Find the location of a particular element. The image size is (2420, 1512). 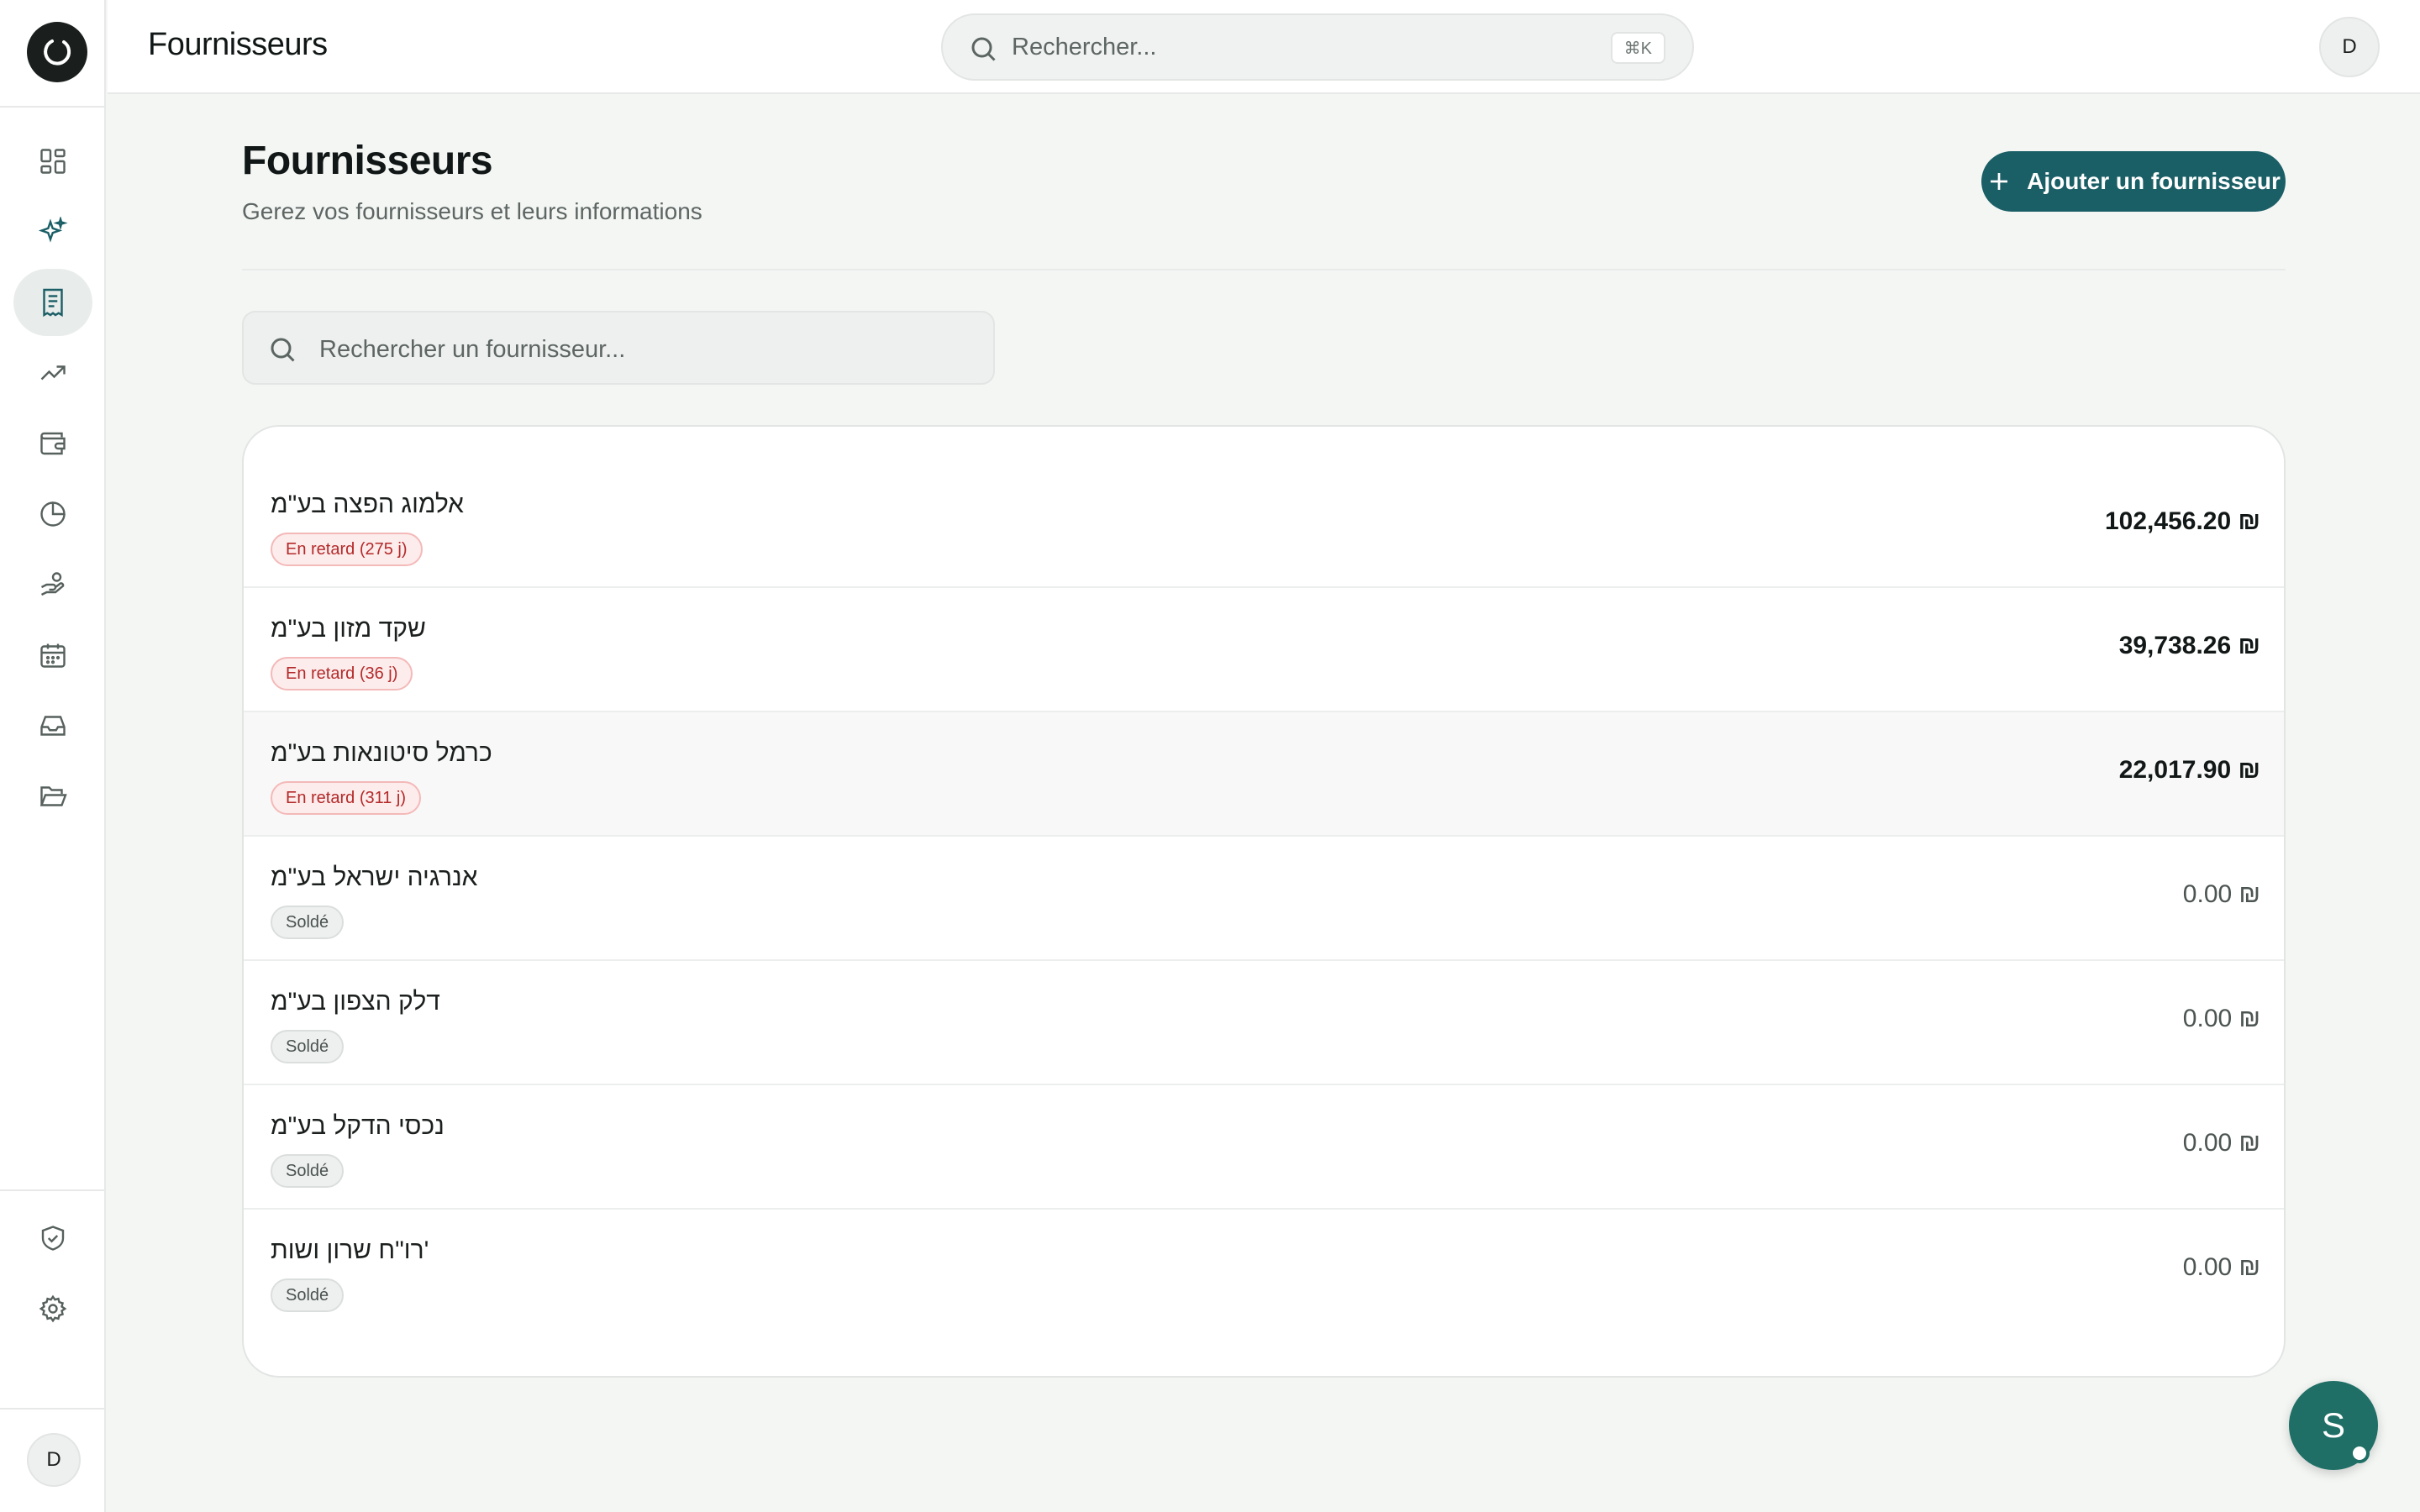

add-supplier-label: Ajouter un fournisseur is located at coordinates (2154, 181).